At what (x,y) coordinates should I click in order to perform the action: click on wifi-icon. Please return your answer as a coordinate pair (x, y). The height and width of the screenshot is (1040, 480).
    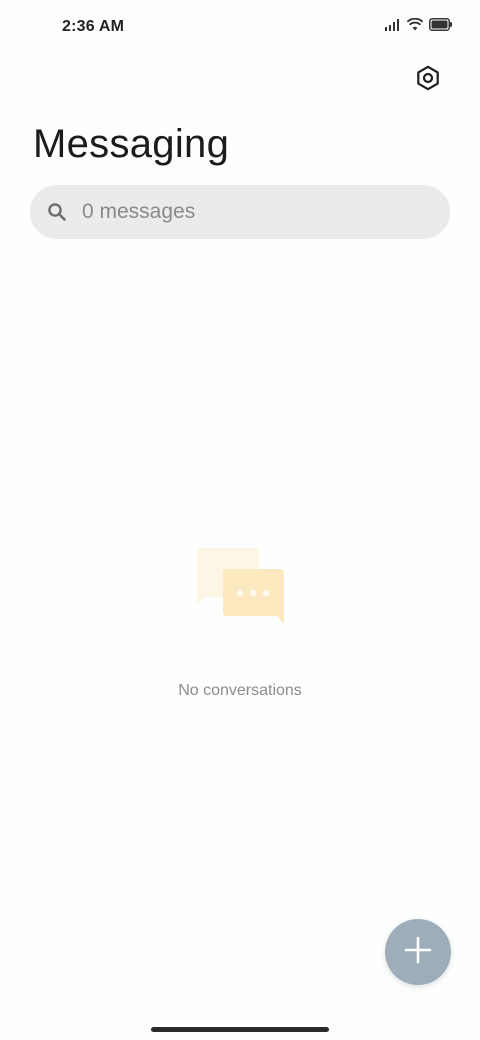
    Looking at the image, I should click on (415, 26).